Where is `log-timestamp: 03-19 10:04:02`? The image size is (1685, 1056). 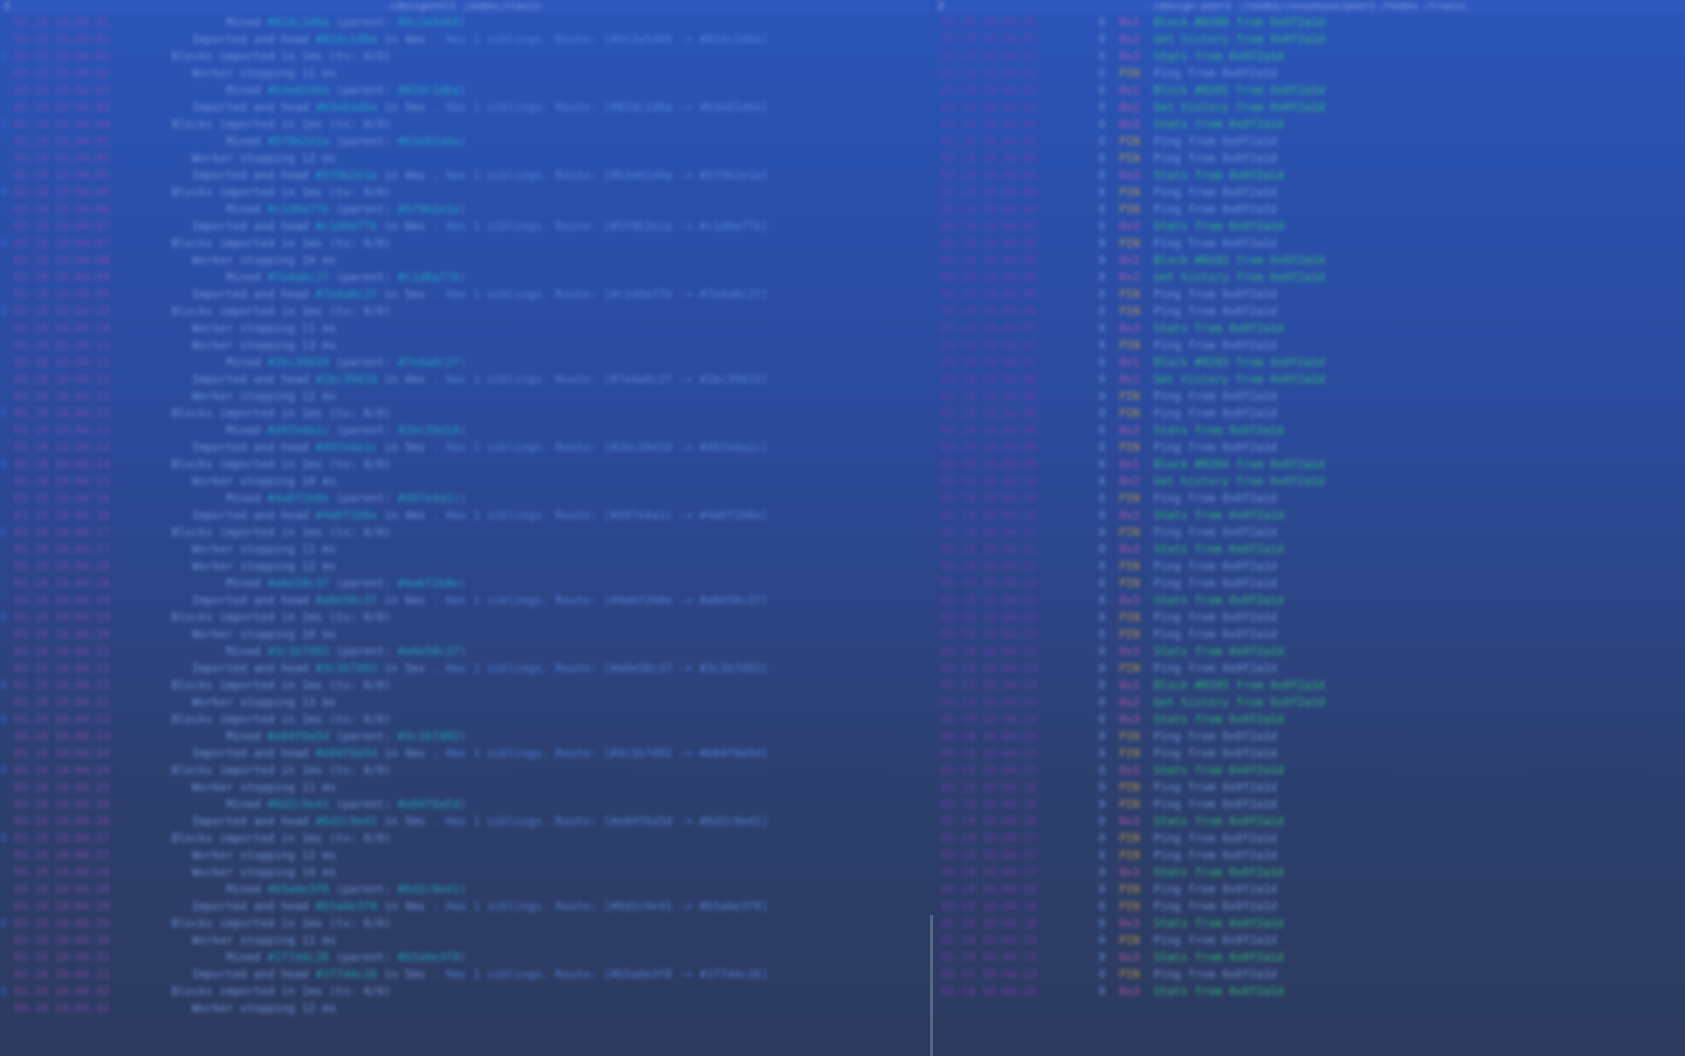 log-timestamp: 03-19 10:04:02 is located at coordinates (1016, 107).